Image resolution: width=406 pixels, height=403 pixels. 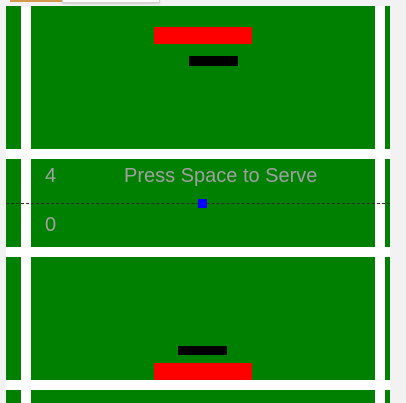 I want to click on serve-prompt: Press Space to Serve, so click(x=221, y=176).